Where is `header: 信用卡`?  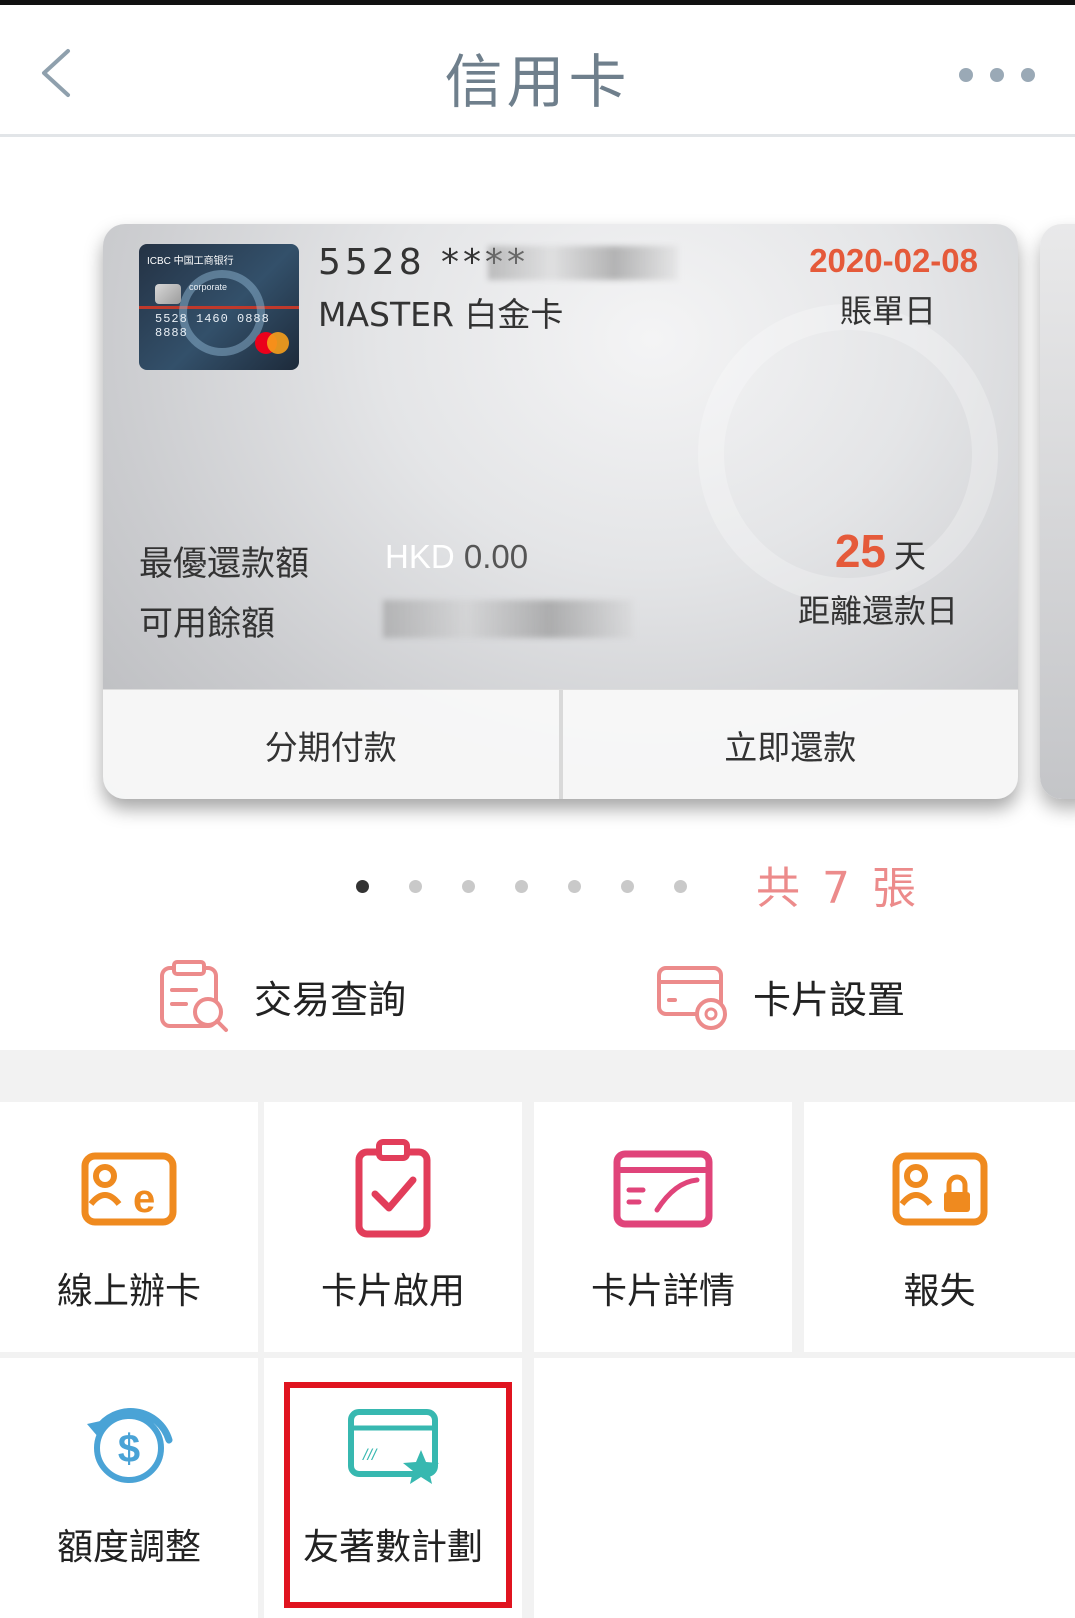 header: 信用卡 is located at coordinates (537, 71).